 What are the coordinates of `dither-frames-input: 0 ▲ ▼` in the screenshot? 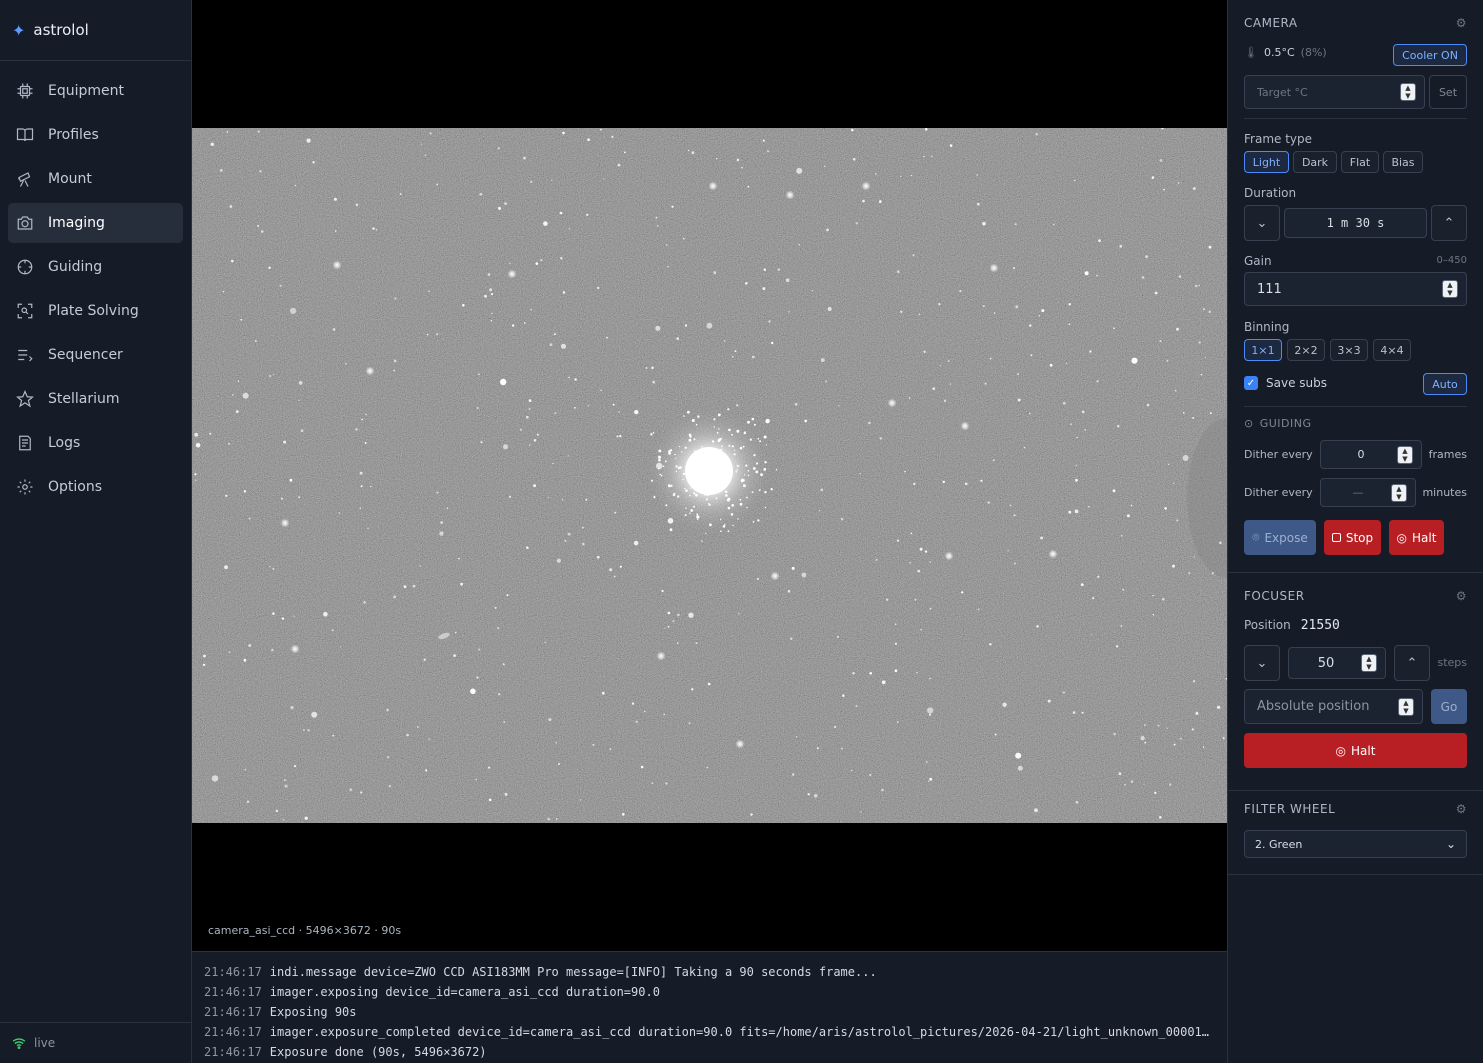 It's located at (1371, 454).